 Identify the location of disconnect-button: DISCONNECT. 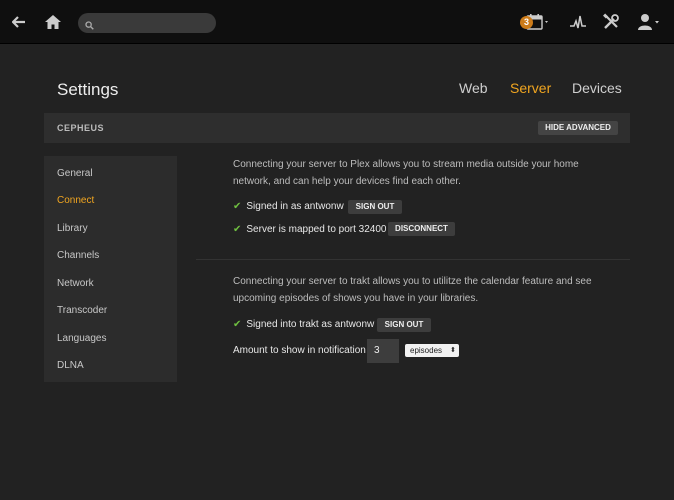
(421, 229).